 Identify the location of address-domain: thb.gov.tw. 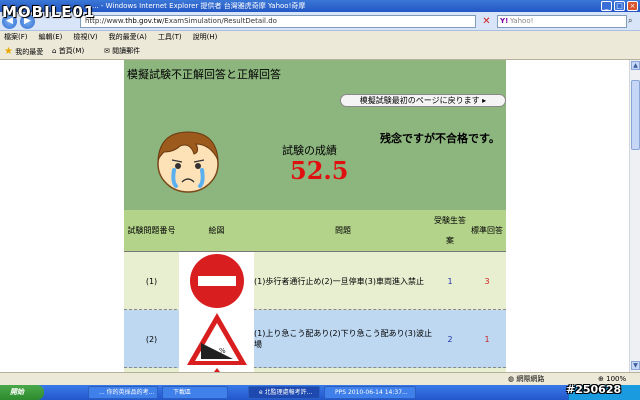
(144, 21).